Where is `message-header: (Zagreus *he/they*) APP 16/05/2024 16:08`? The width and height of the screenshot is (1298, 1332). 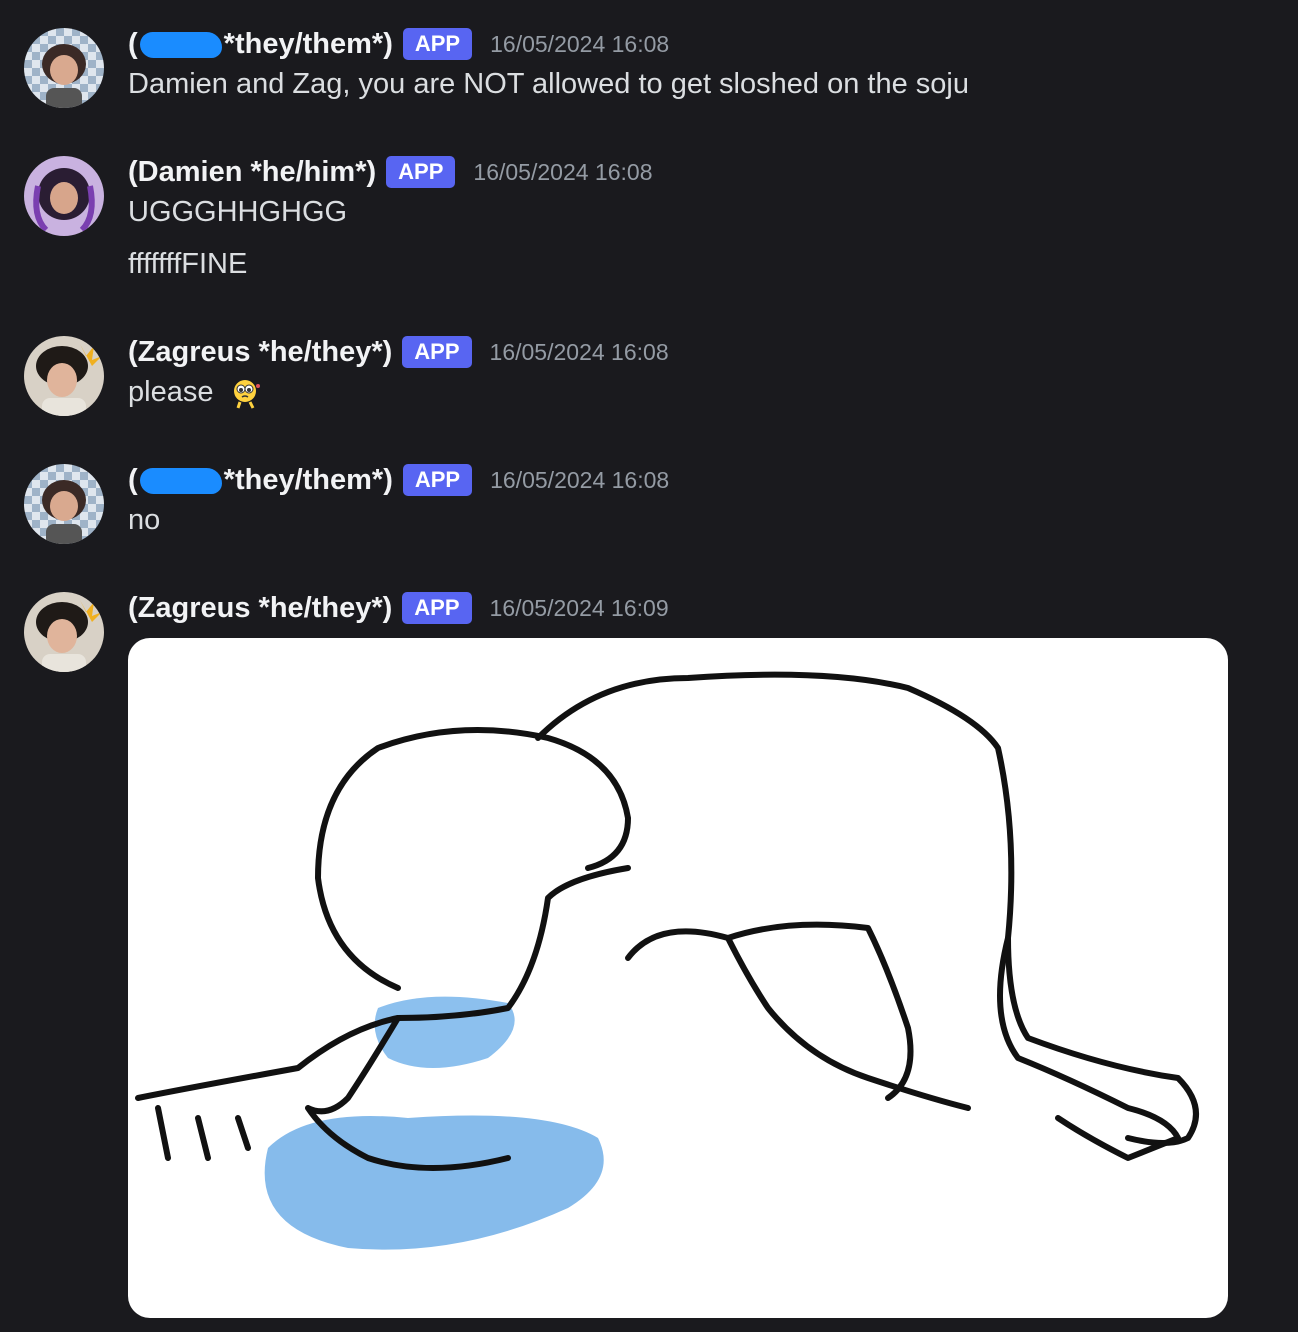
message-header: (Zagreus *he/they*) APP 16/05/2024 16:08 is located at coordinates (398, 352).